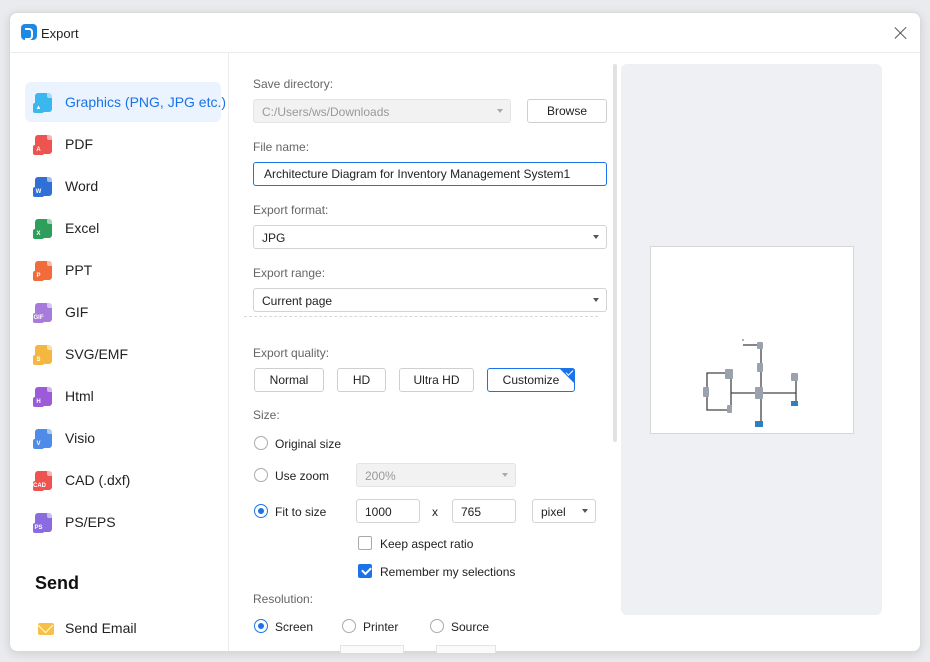 Image resolution: width=930 pixels, height=662 pixels. Describe the element at coordinates (430, 237) in the screenshot. I see `export-format-select: JPG` at that location.